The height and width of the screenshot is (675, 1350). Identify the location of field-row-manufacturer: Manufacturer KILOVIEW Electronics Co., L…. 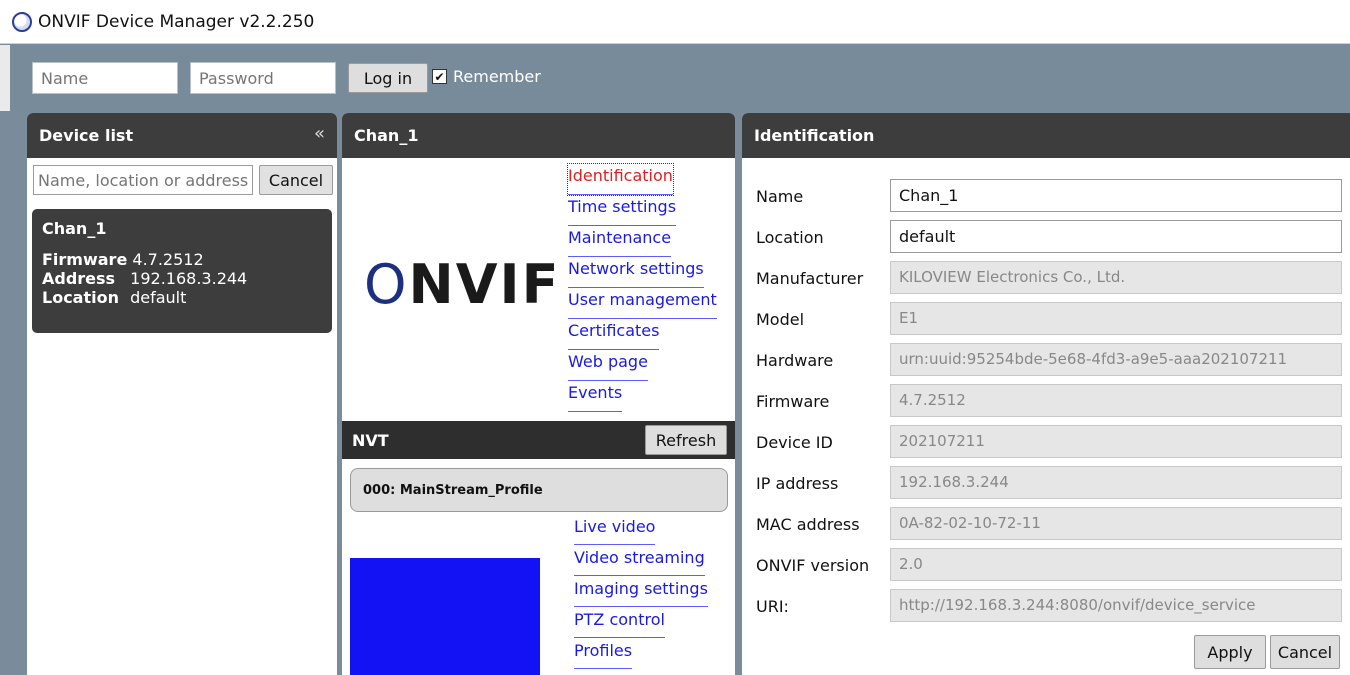
(1051, 278).